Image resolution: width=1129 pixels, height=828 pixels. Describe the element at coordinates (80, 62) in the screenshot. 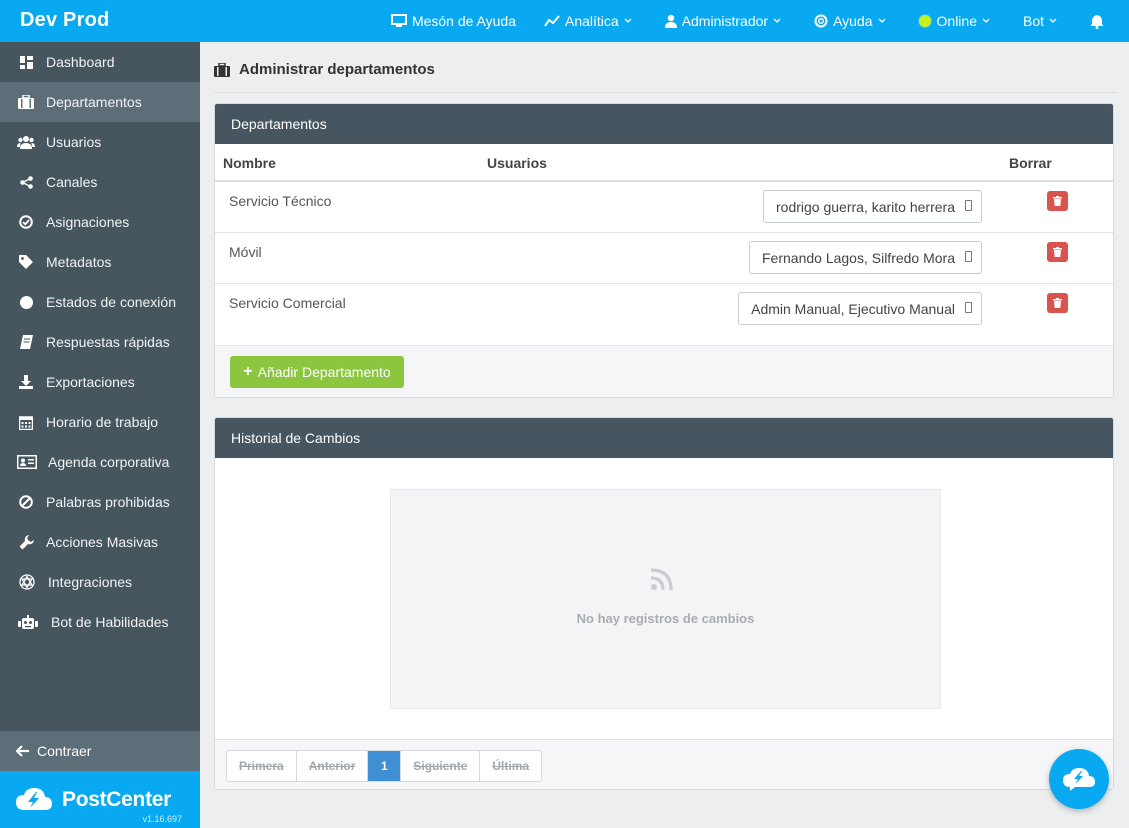

I see `sidebar-item-label: Dashboard` at that location.